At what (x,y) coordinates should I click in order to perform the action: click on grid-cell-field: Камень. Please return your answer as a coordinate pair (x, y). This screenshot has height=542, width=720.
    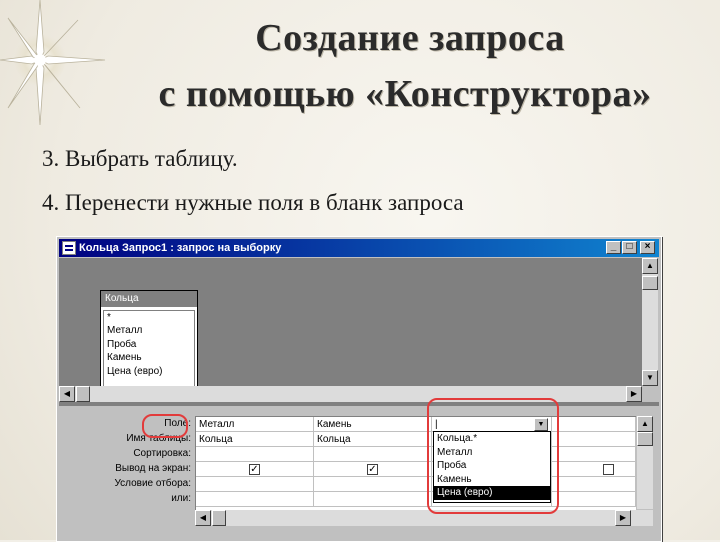
    Looking at the image, I should click on (373, 424).